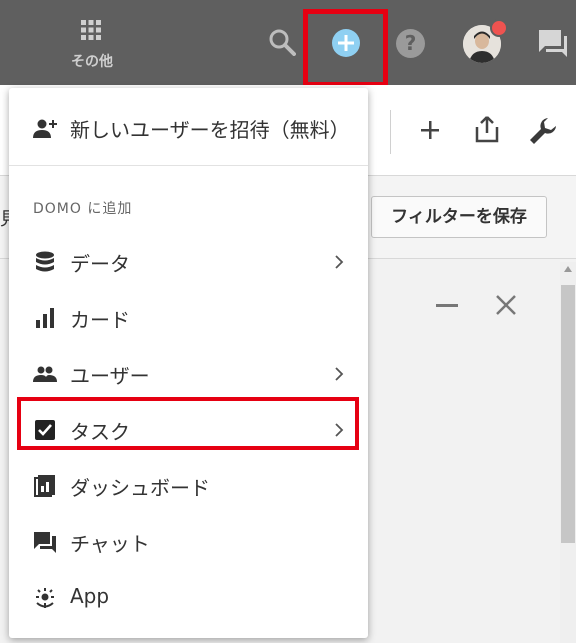 The height and width of the screenshot is (643, 576). What do you see at coordinates (188, 262) in the screenshot?
I see `menu-item-data: データ` at bounding box center [188, 262].